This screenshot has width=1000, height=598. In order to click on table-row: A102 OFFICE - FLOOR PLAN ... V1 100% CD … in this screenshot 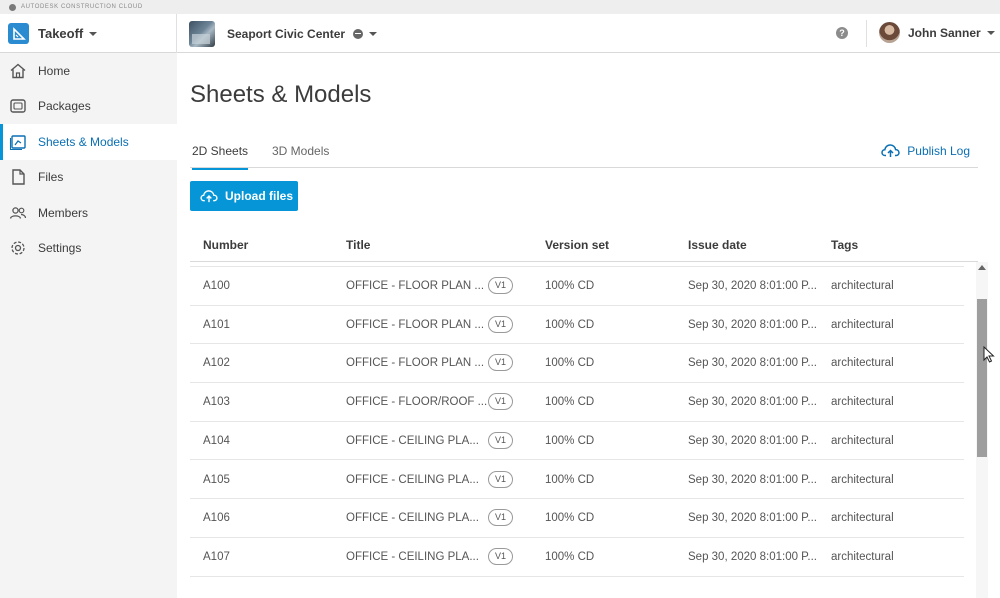, I will do `click(577, 364)`.